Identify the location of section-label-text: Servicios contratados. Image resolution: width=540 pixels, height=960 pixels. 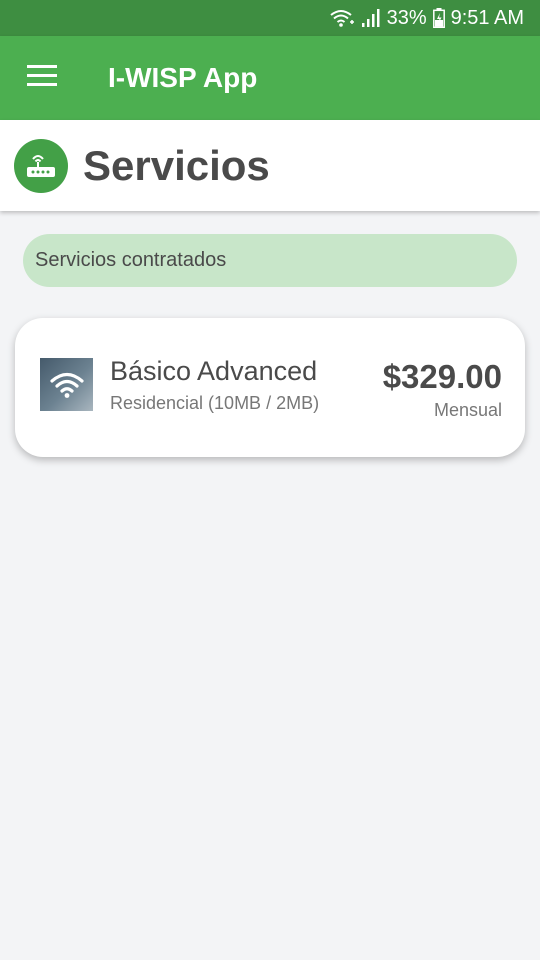
(131, 260).